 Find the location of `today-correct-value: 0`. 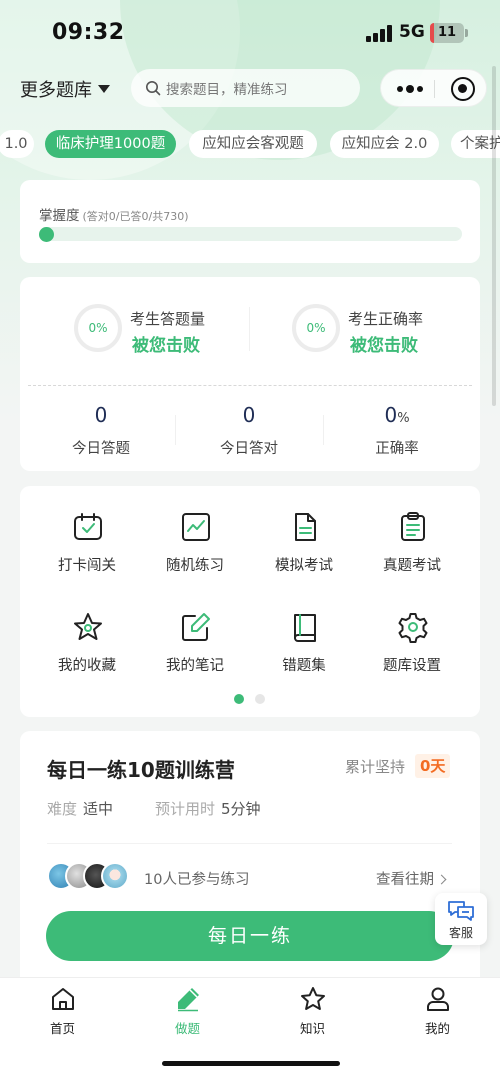

today-correct-value: 0 is located at coordinates (249, 415).